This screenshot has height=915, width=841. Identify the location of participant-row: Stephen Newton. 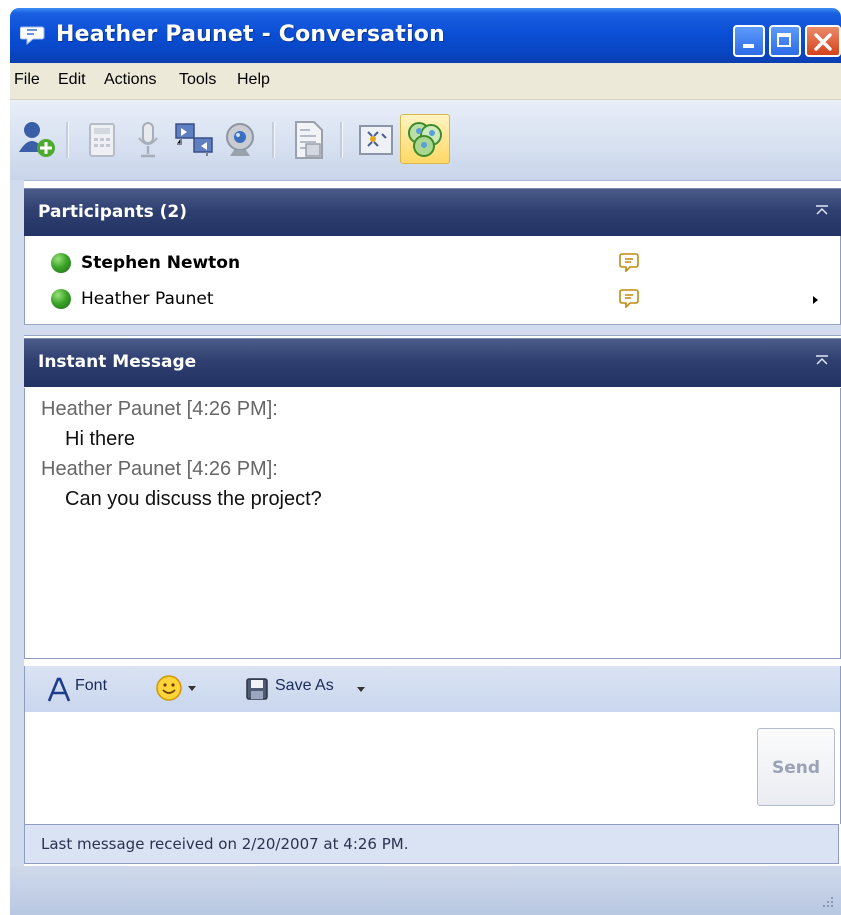
(432, 264).